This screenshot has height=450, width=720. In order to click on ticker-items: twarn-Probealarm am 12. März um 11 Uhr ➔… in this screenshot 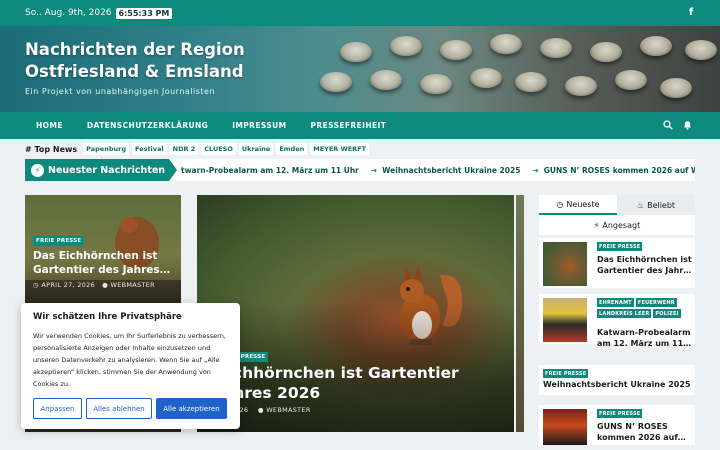, I will do `click(438, 170)`.